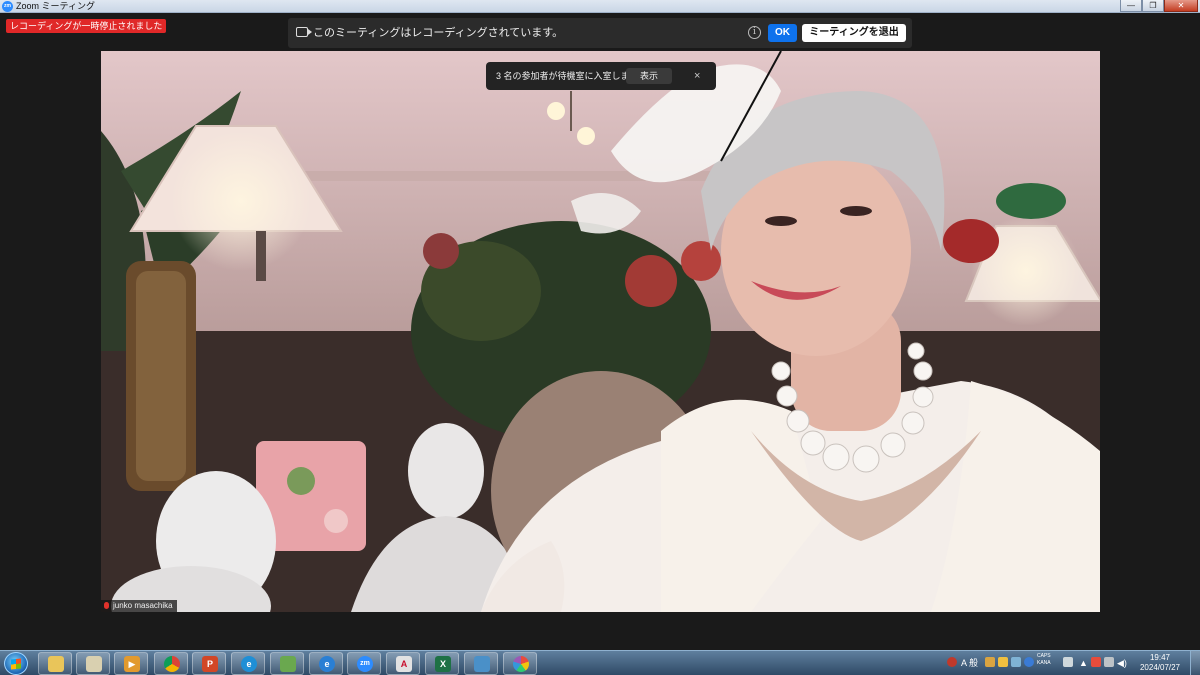 This screenshot has height=675, width=1200. I want to click on leave-meeting-button: ミーティングを退出, so click(854, 33).